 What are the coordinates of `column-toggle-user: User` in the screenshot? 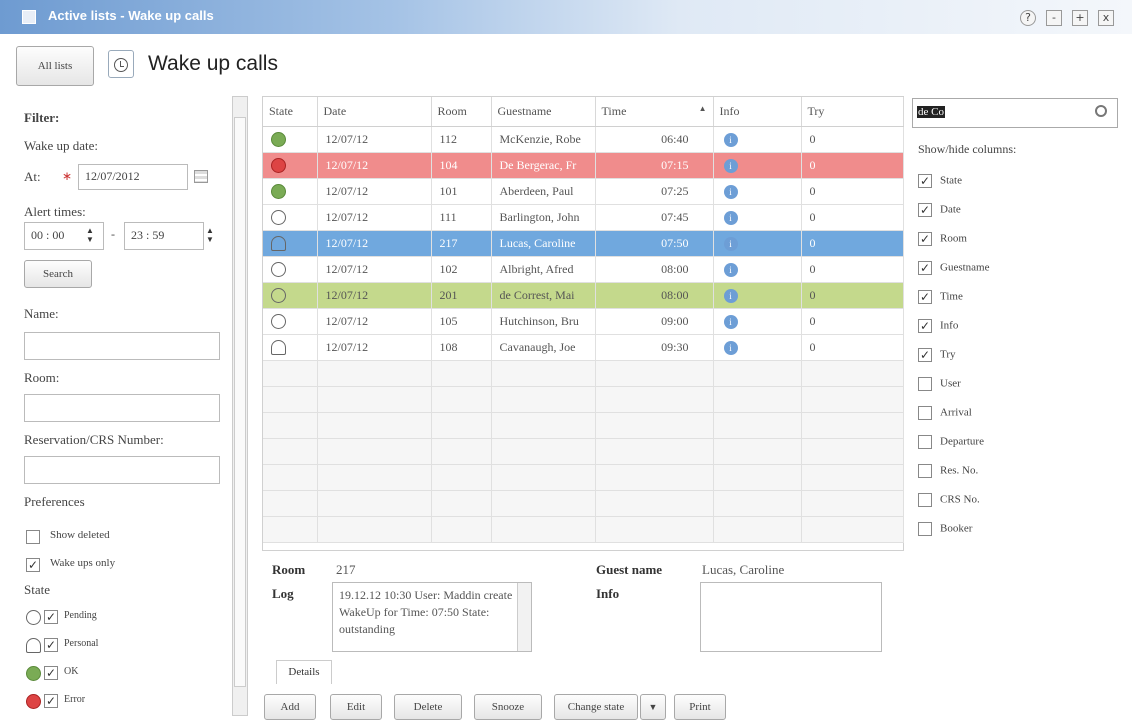 It's located at (939, 384).